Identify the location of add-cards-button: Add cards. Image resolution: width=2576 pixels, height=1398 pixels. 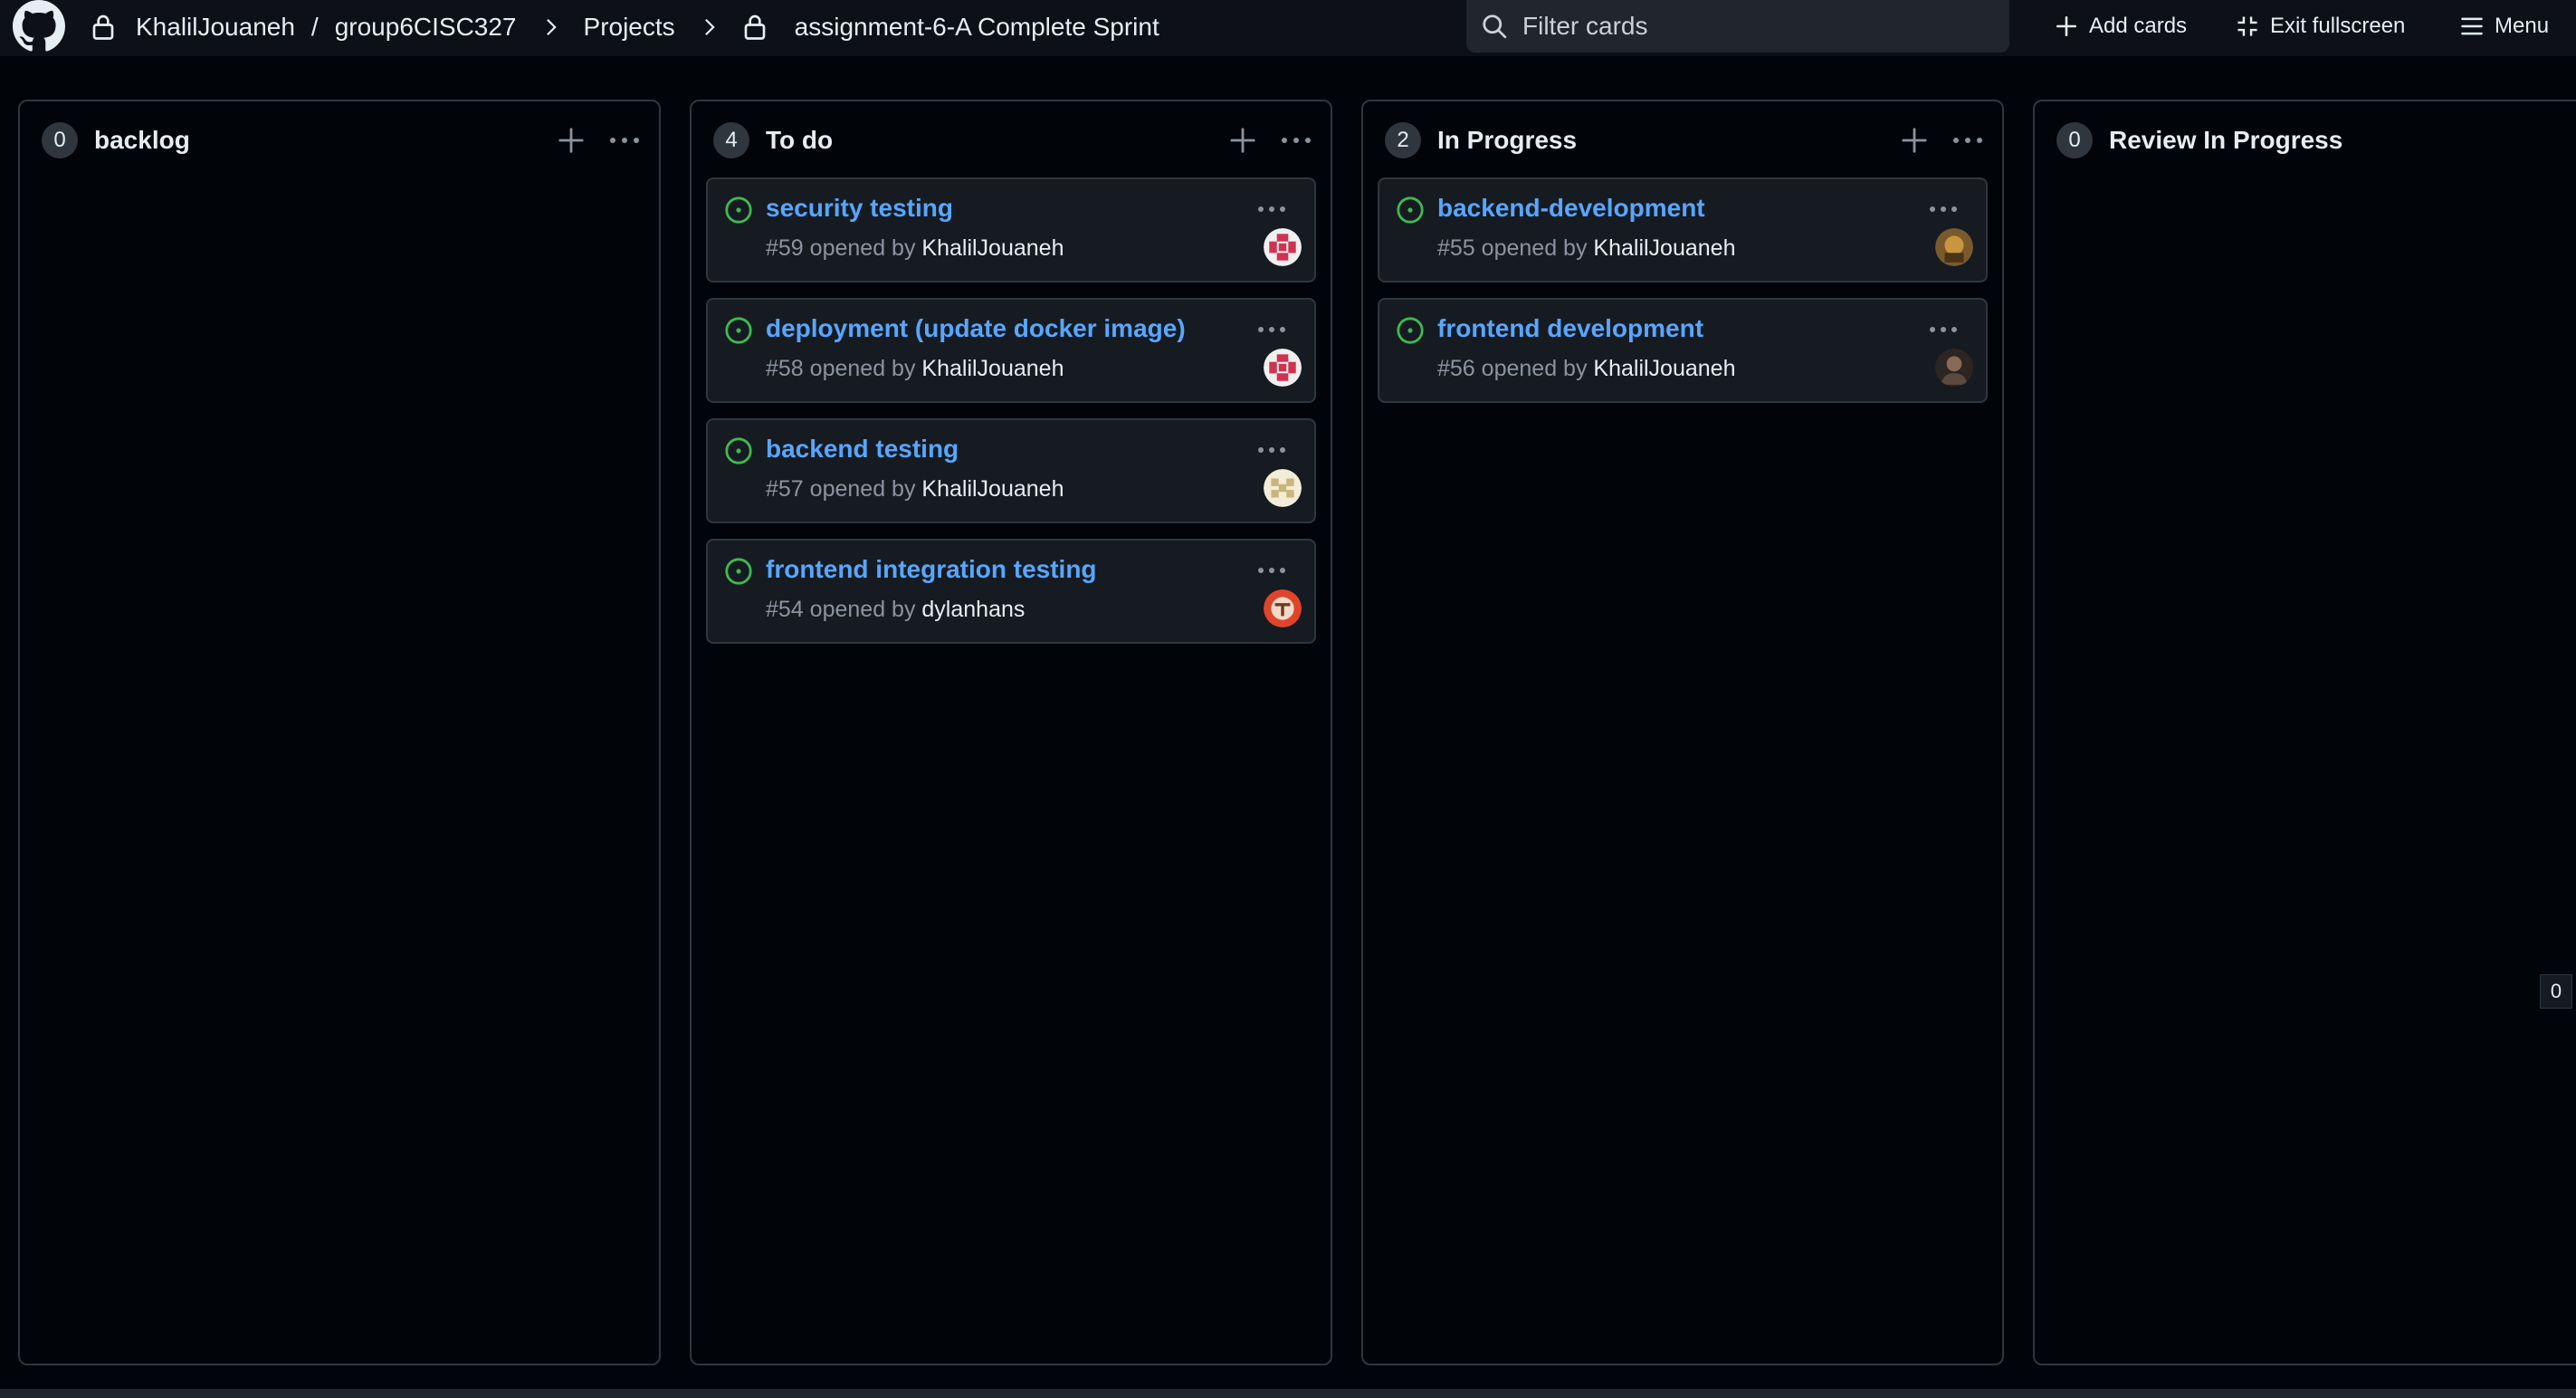
(2121, 26).